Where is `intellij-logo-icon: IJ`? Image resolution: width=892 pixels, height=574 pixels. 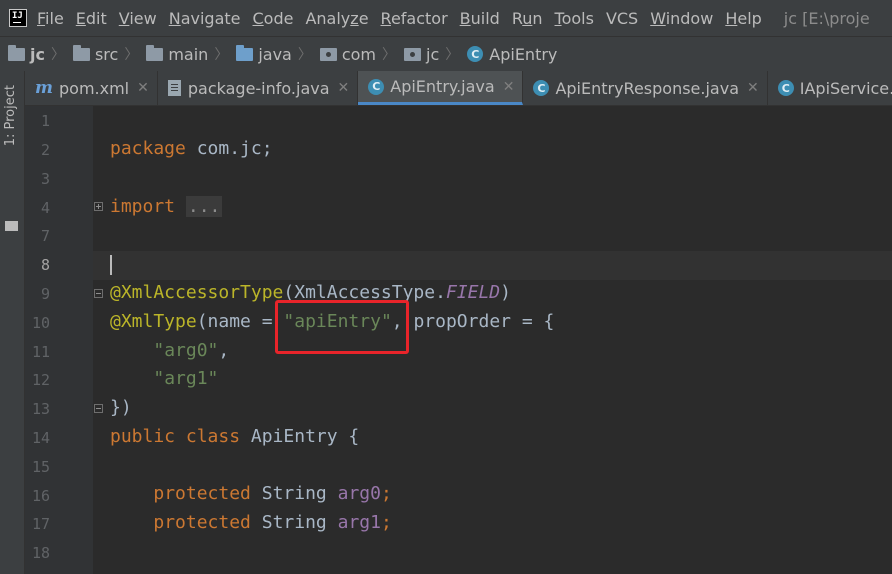 intellij-logo-icon: IJ is located at coordinates (18, 18).